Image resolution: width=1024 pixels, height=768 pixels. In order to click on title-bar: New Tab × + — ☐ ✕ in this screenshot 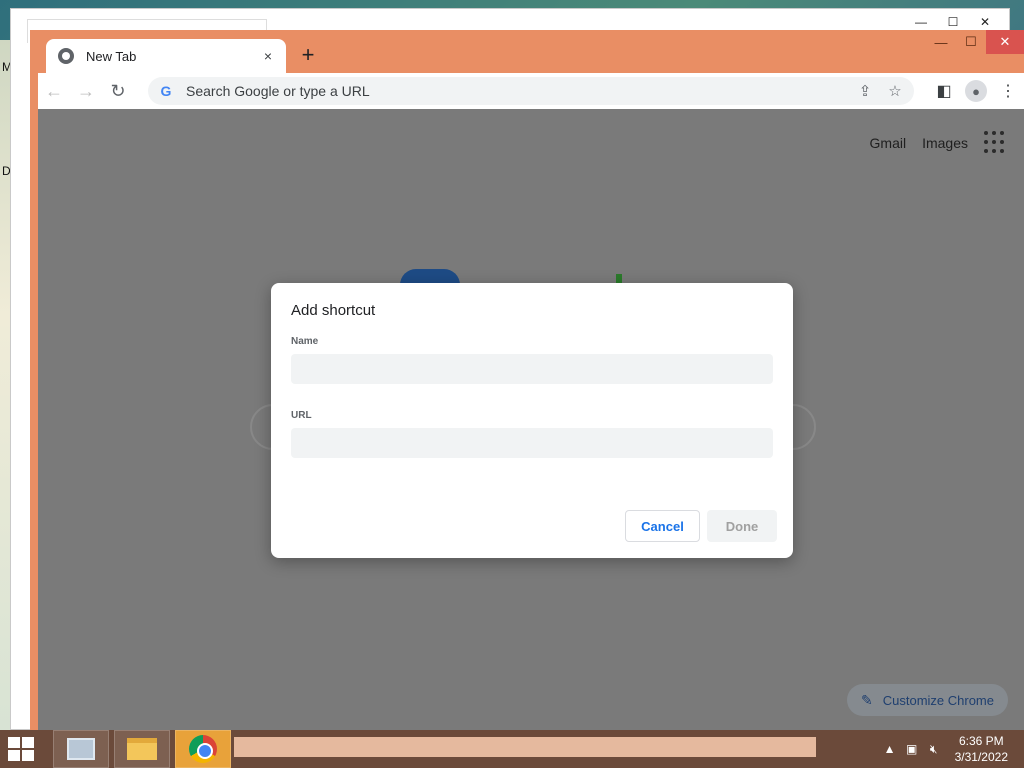, I will do `click(527, 51)`.